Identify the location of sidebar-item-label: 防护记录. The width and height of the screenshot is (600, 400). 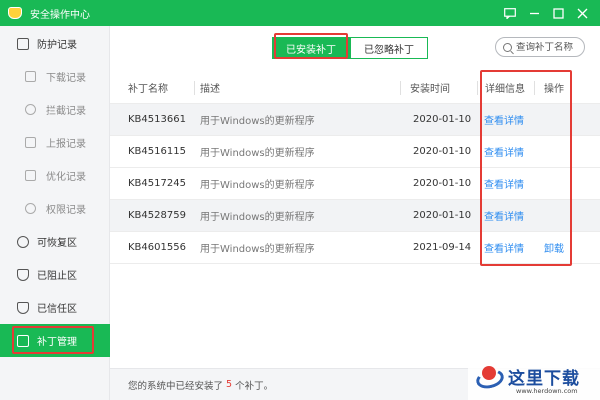
(57, 45).